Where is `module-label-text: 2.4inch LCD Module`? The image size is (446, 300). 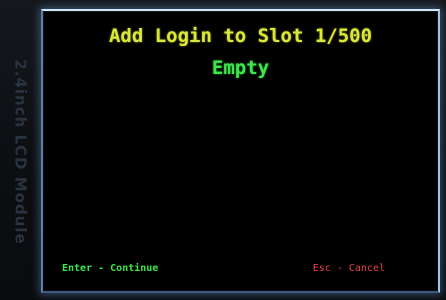 module-label-text: 2.4inch LCD Module is located at coordinates (21, 152).